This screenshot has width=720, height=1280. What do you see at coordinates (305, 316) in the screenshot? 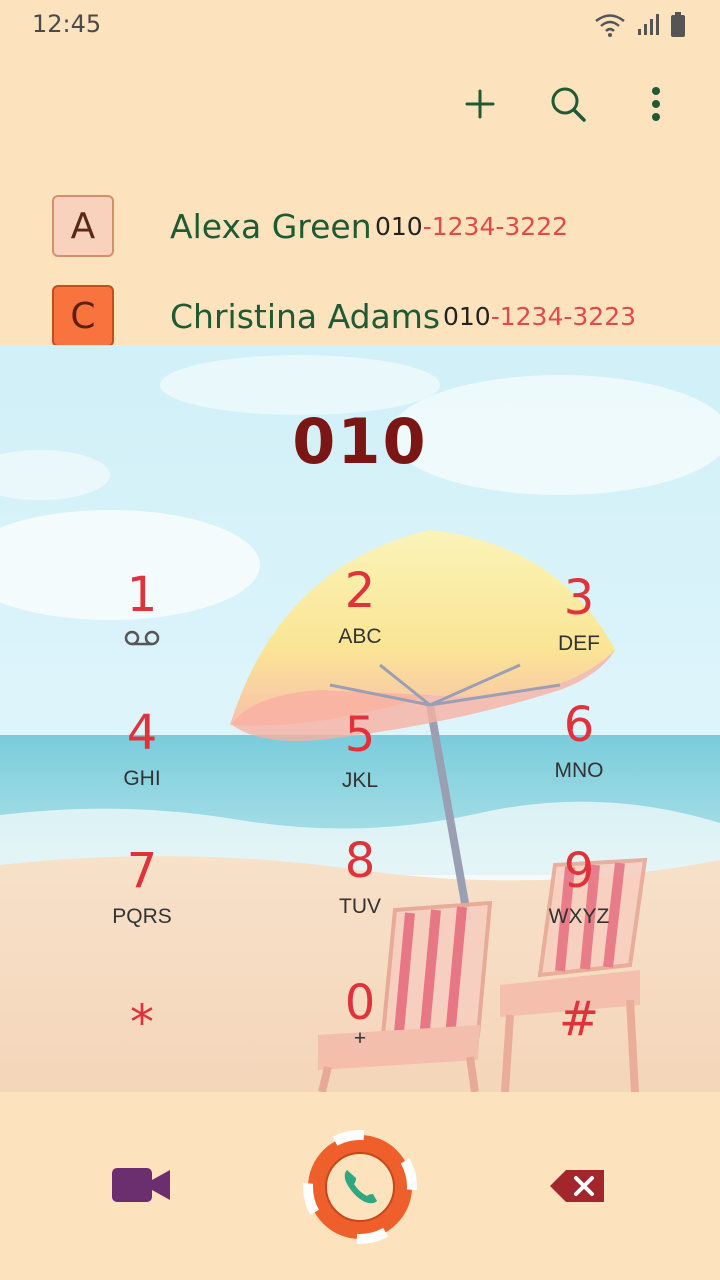
I see `contact-name: Christina Adams` at bounding box center [305, 316].